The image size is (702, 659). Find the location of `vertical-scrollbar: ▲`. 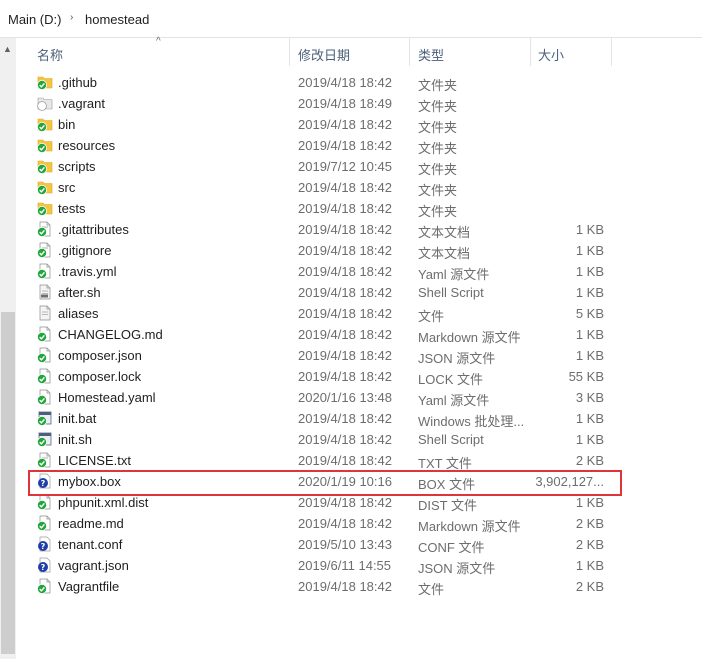

vertical-scrollbar: ▲ is located at coordinates (8, 348).